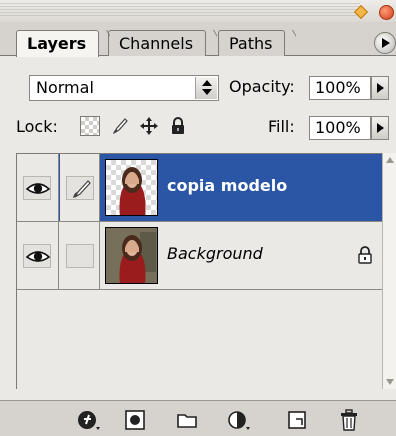 The image size is (396, 436). Describe the element at coordinates (384, 11) in the screenshot. I see `close-icon` at that location.